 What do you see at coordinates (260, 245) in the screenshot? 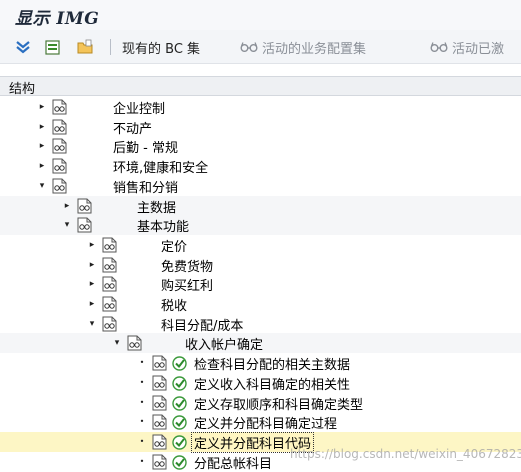
I see `tree-row: ▸ 定价` at bounding box center [260, 245].